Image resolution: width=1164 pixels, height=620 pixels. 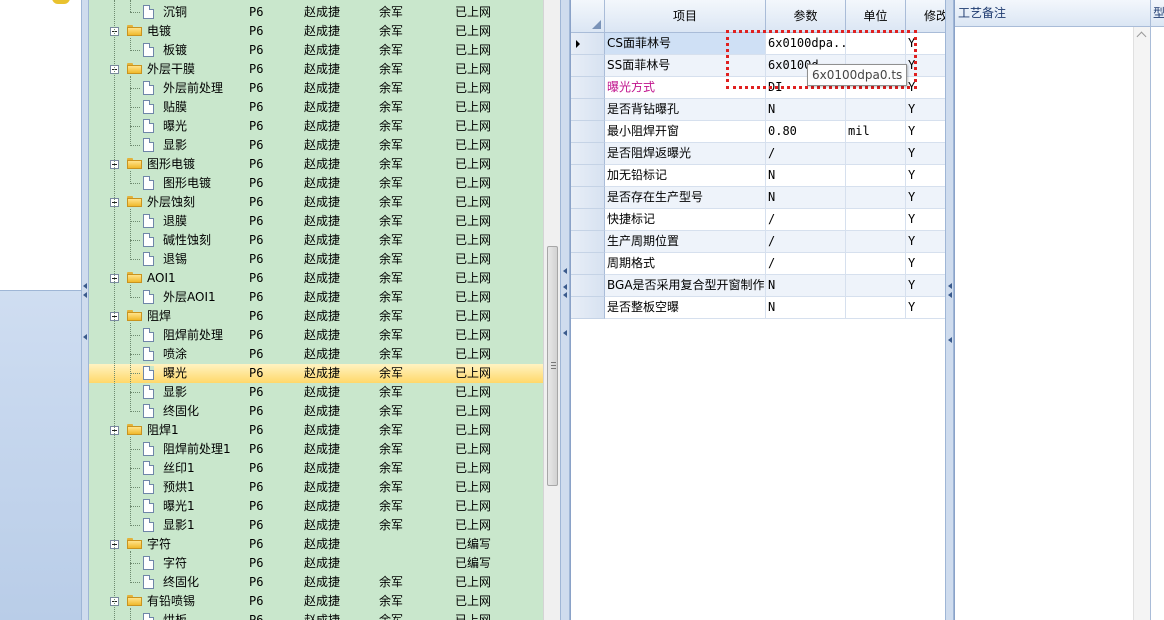 I want to click on tree-item-row: 丝印1 P6 赵成捷 余军 已上网, so click(x=316, y=468).